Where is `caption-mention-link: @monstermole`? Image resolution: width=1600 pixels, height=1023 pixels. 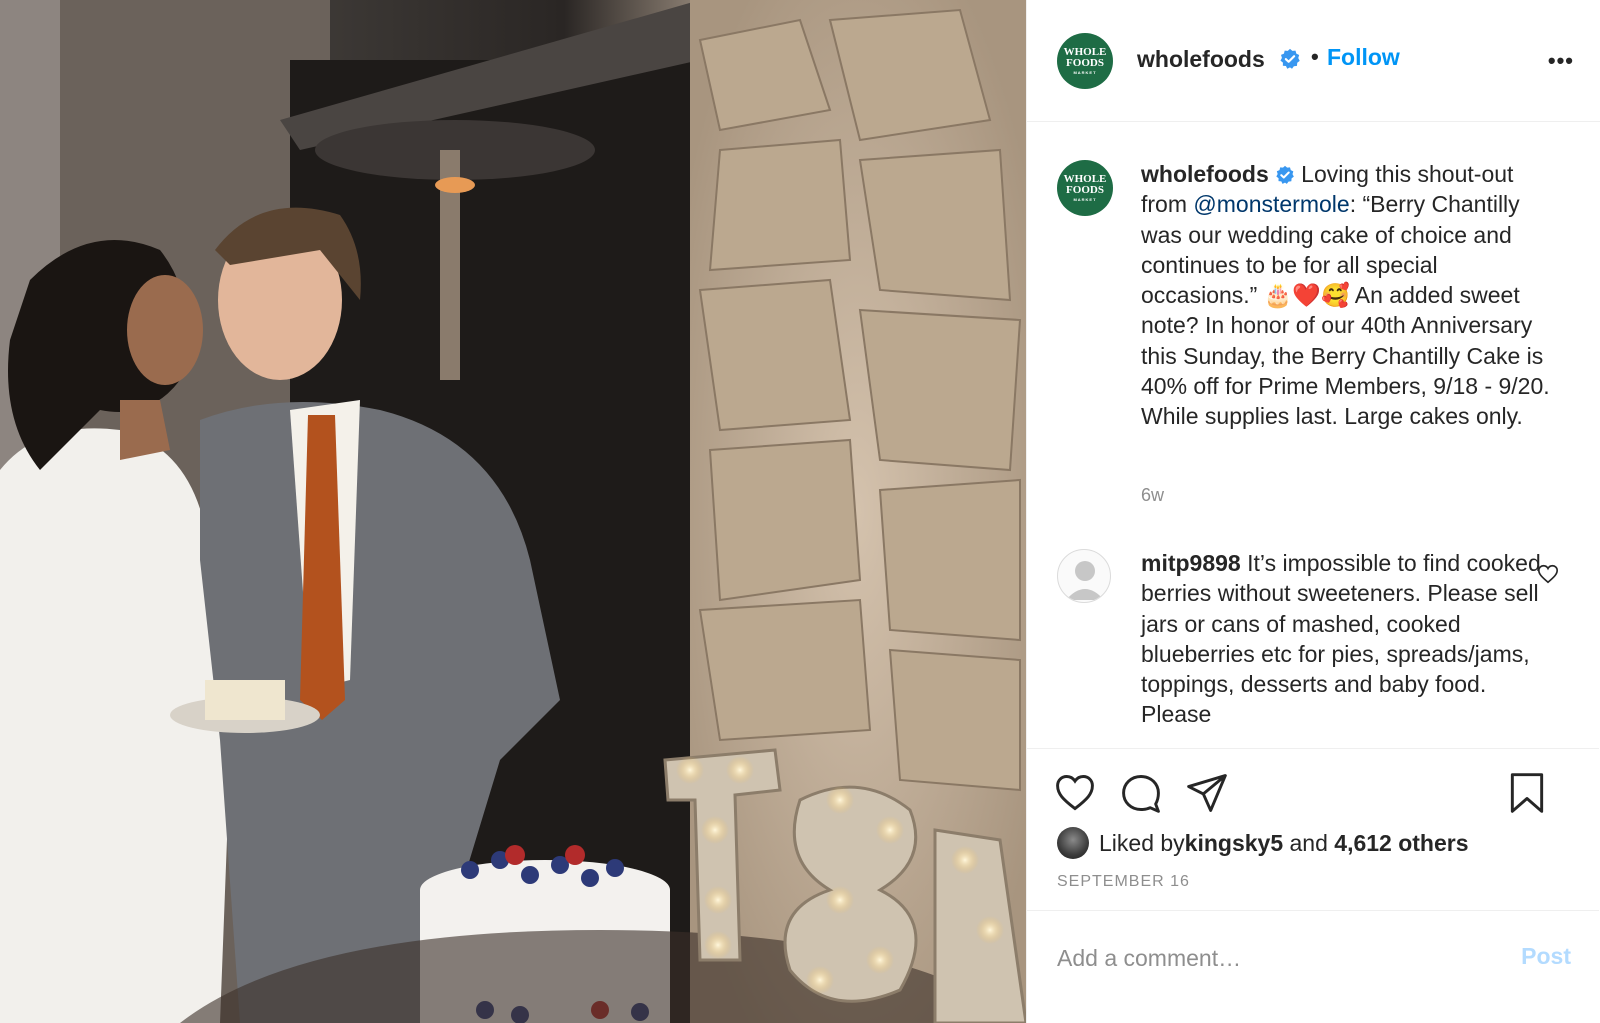 caption-mention-link: @monstermole is located at coordinates (1271, 204).